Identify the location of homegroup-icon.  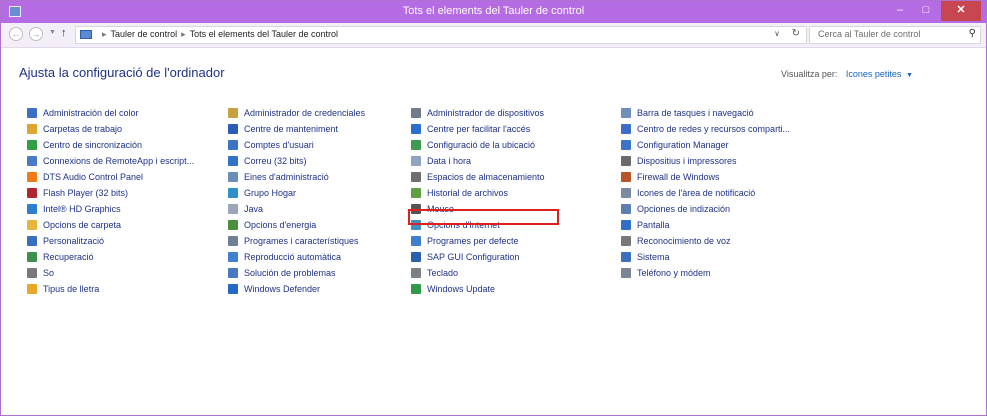
(233, 193).